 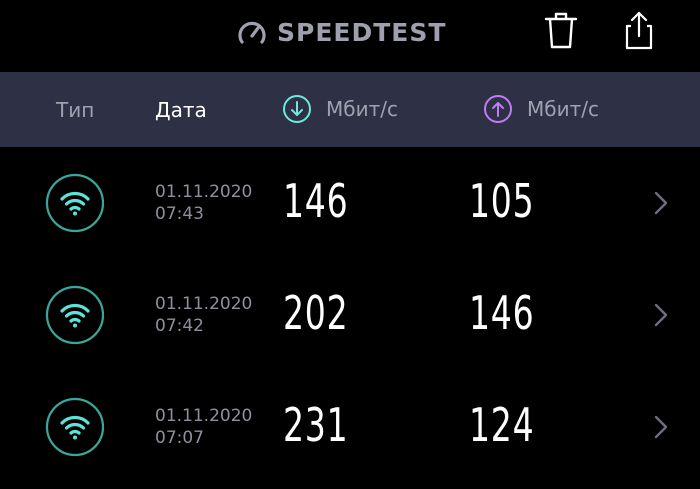 What do you see at coordinates (75, 110) in the screenshot?
I see `column-header-type: Тип` at bounding box center [75, 110].